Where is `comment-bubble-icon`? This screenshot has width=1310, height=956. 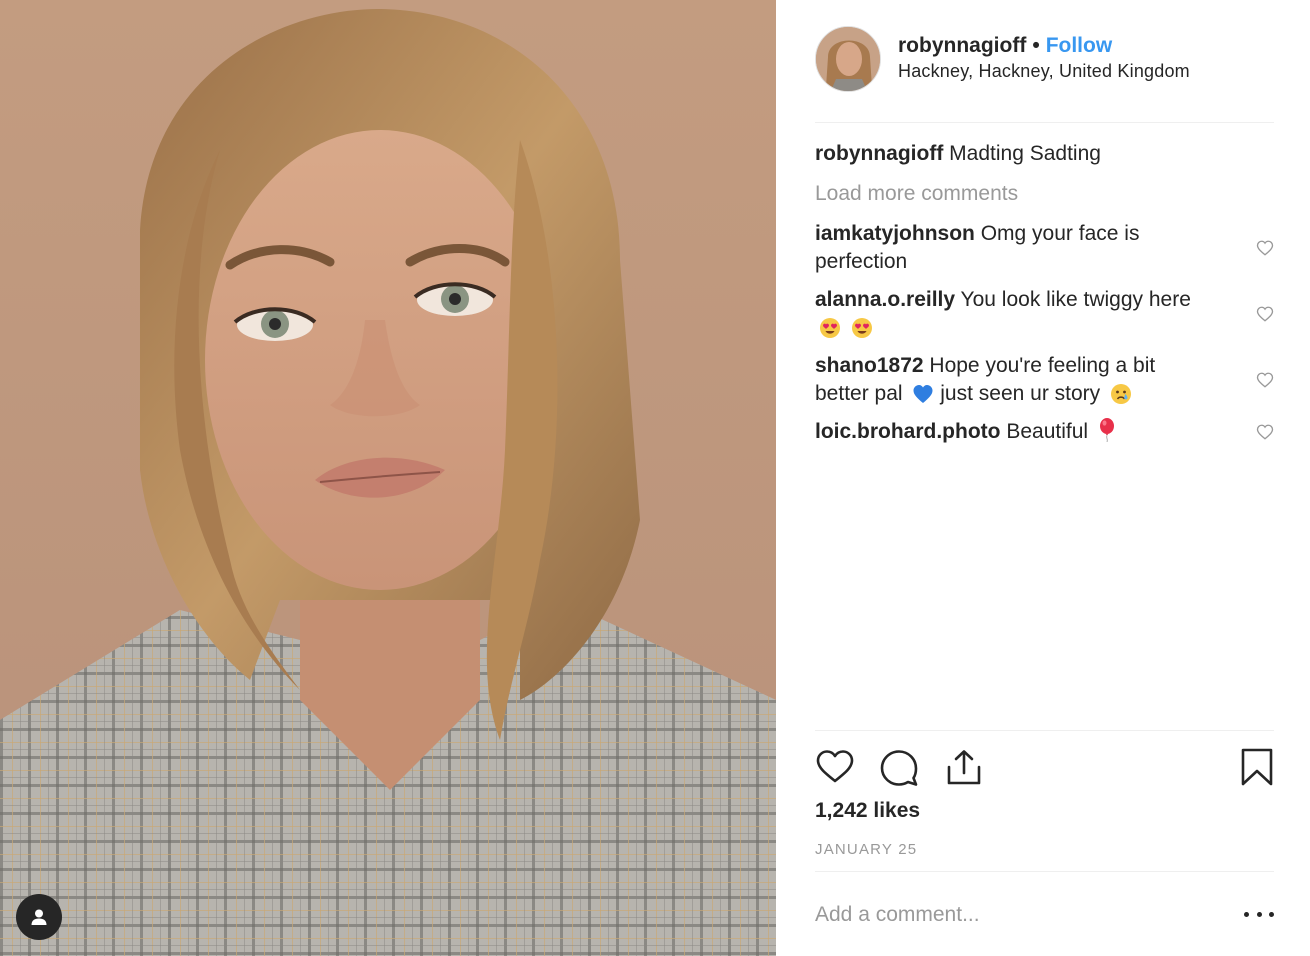 comment-bubble-icon is located at coordinates (899, 767).